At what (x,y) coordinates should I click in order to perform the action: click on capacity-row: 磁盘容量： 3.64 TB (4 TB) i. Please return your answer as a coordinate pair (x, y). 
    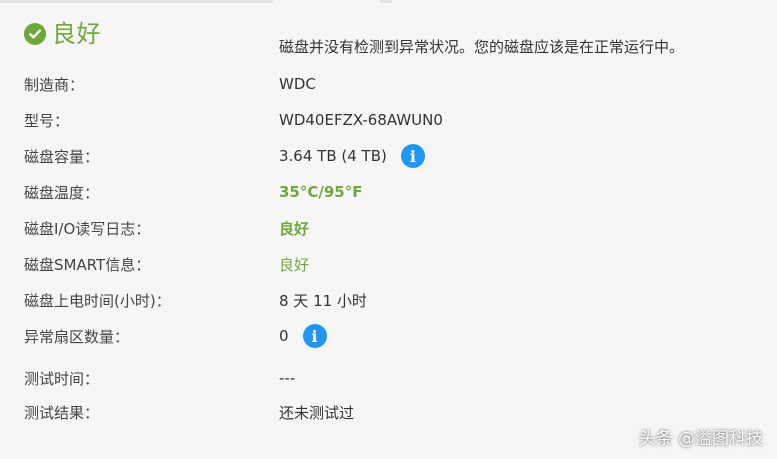
    Looking at the image, I should click on (394, 156).